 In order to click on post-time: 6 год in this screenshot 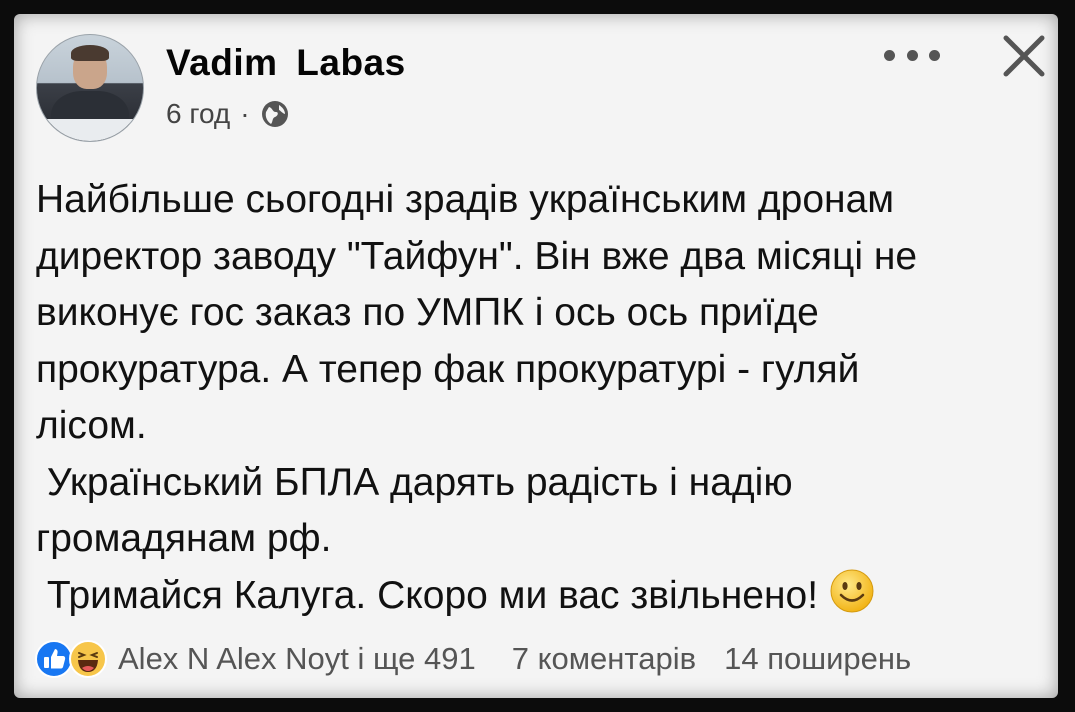, I will do `click(198, 114)`.